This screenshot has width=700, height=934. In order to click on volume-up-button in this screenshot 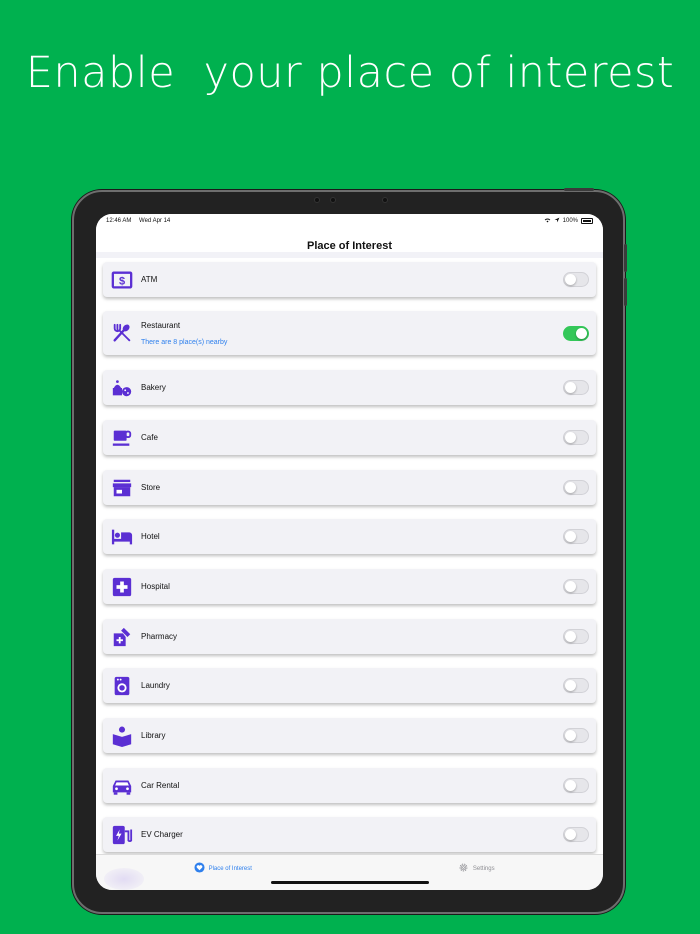, I will do `click(625, 258)`.